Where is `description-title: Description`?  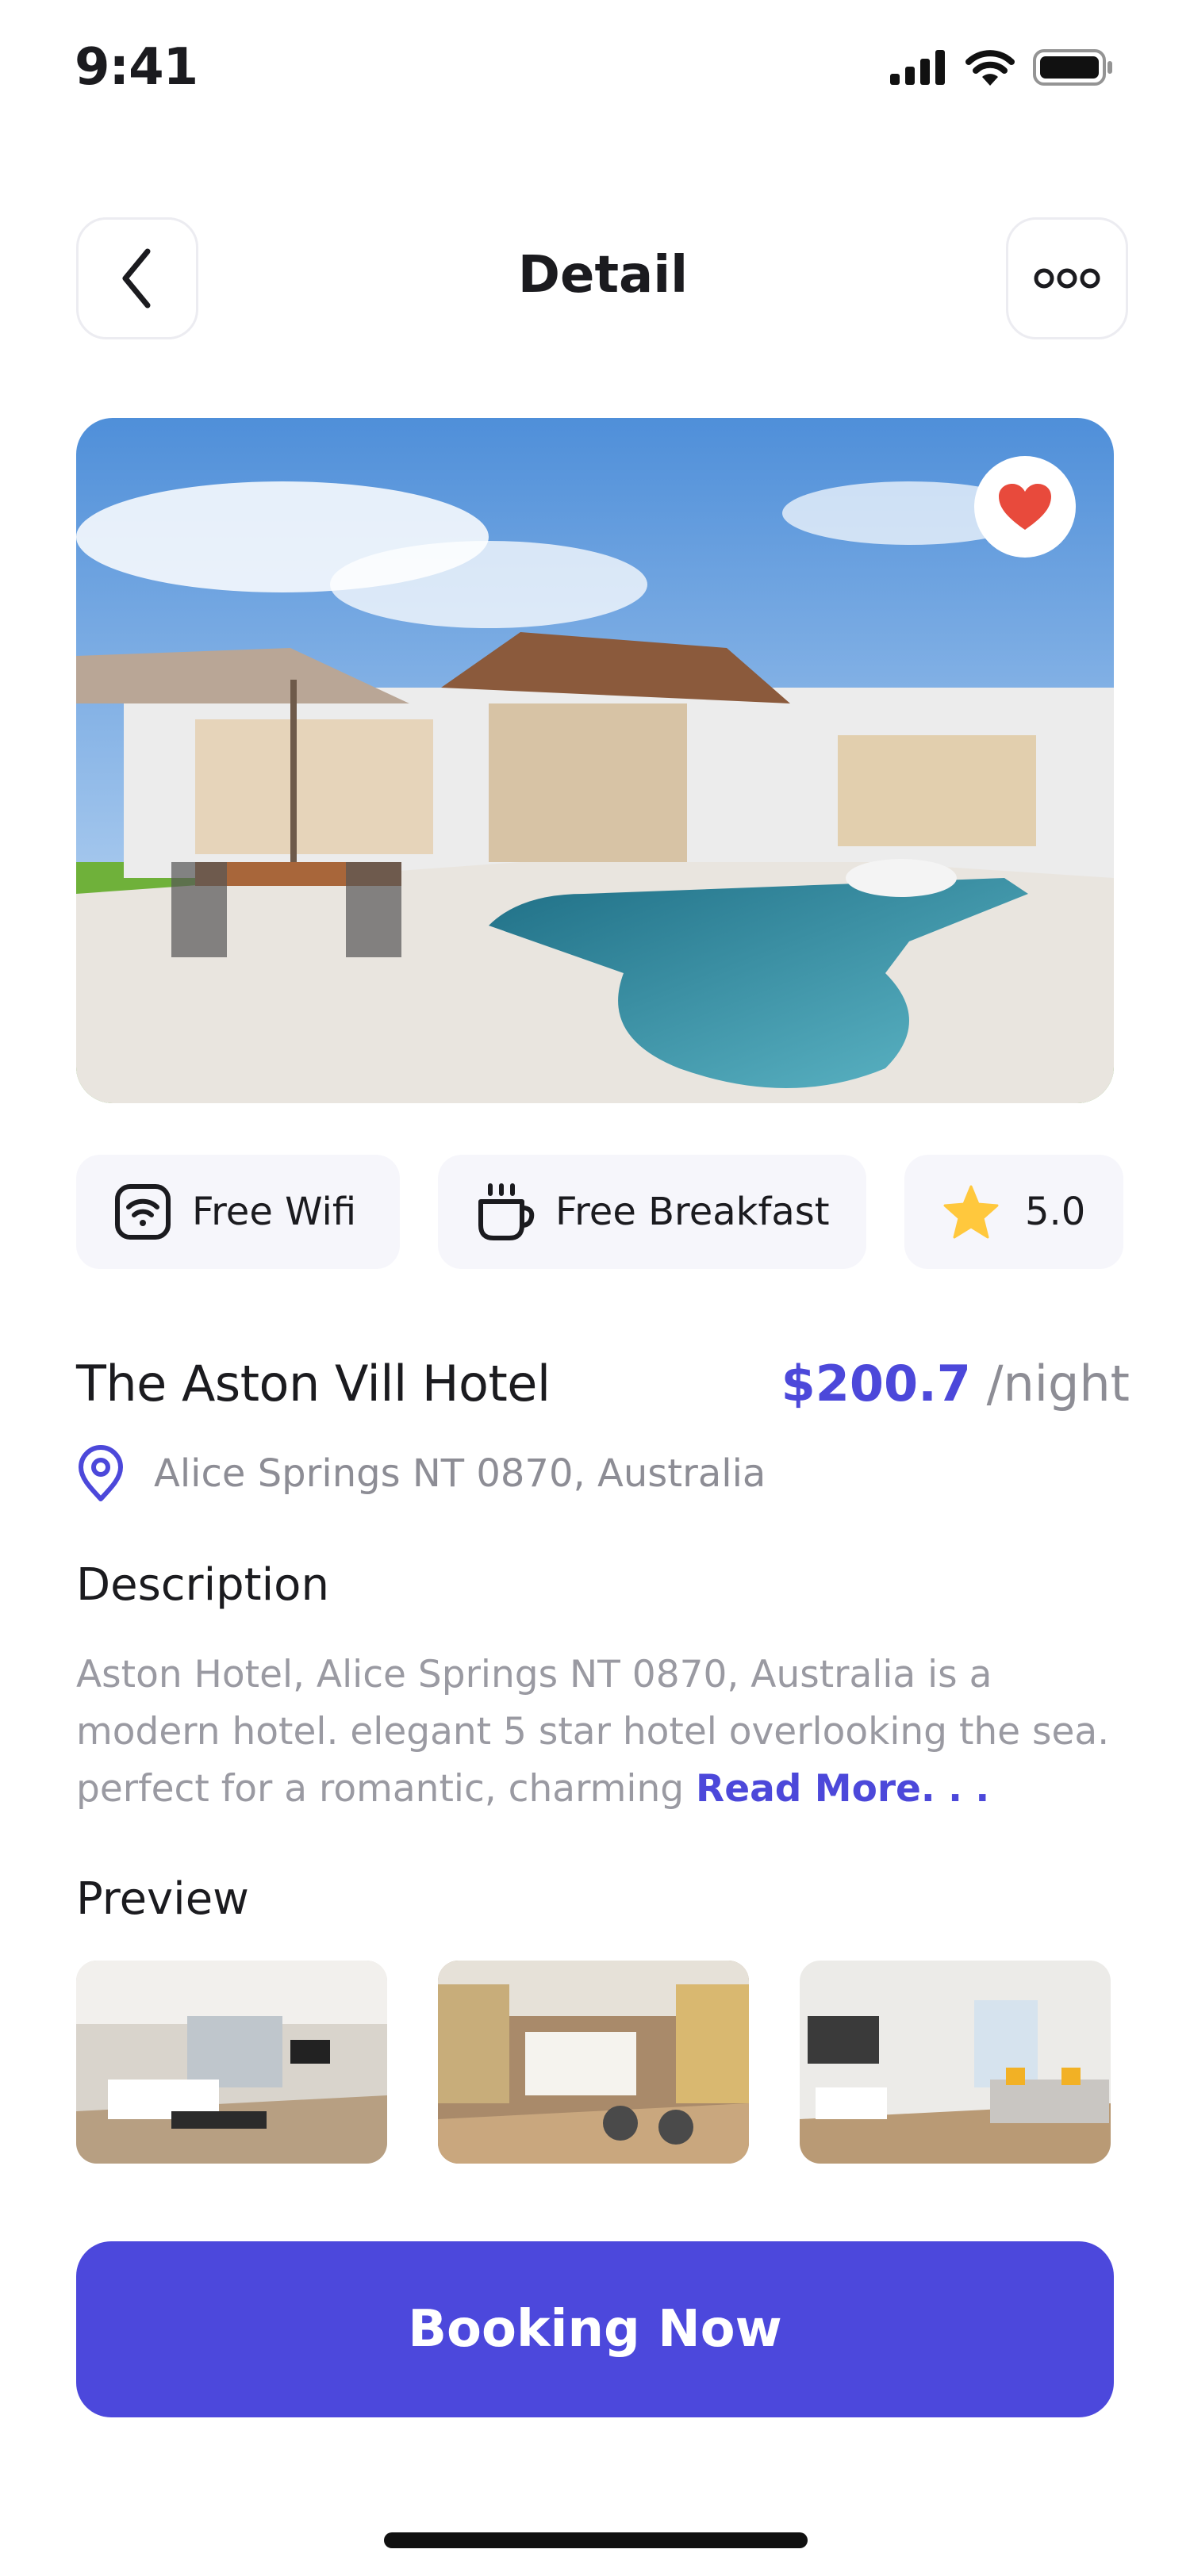
description-title: Description is located at coordinates (202, 1585).